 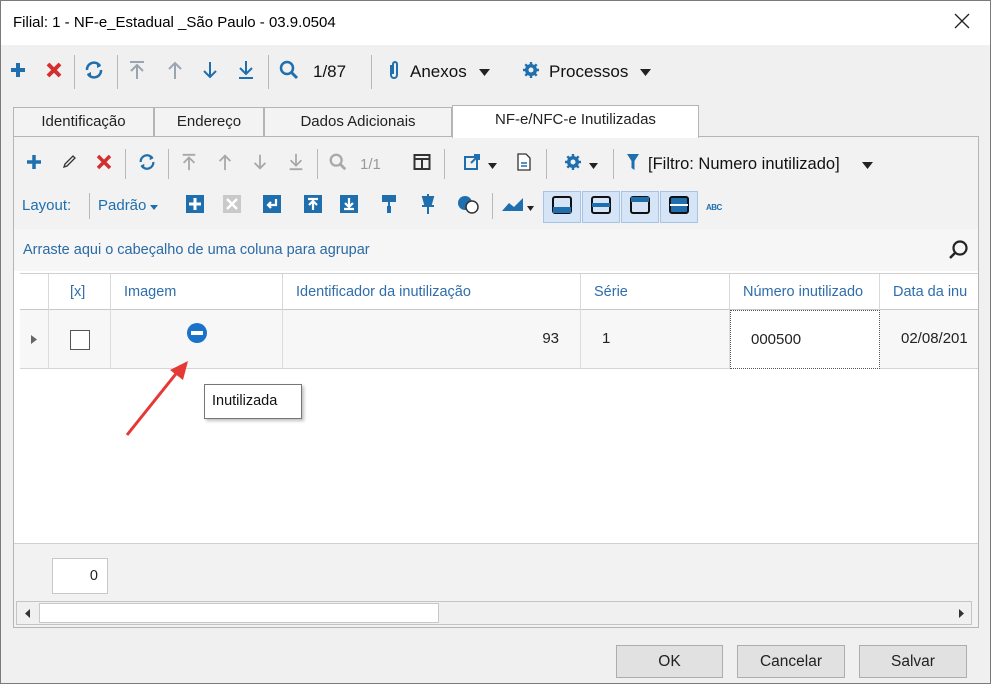 What do you see at coordinates (640, 207) in the screenshot?
I see `top-panel-toggle` at bounding box center [640, 207].